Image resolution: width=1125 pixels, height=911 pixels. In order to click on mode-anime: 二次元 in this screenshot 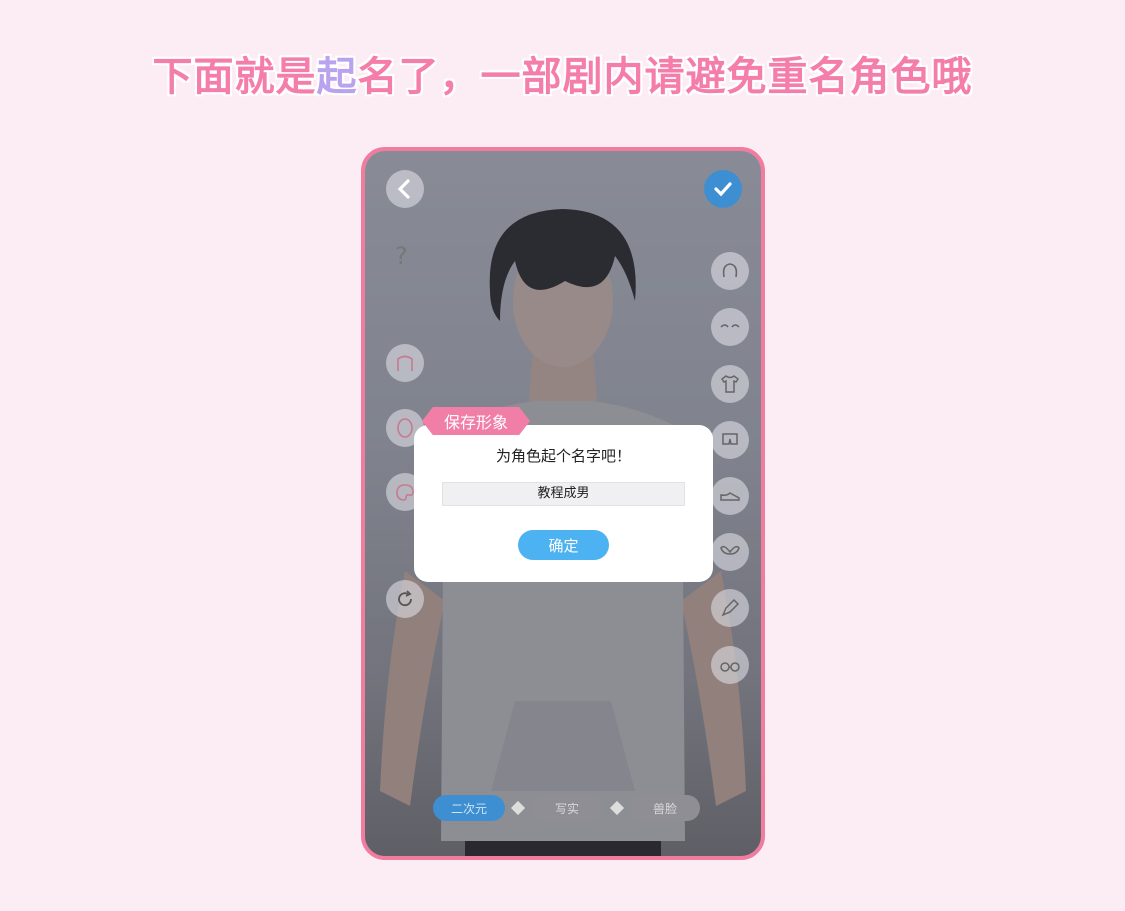, I will do `click(469, 808)`.